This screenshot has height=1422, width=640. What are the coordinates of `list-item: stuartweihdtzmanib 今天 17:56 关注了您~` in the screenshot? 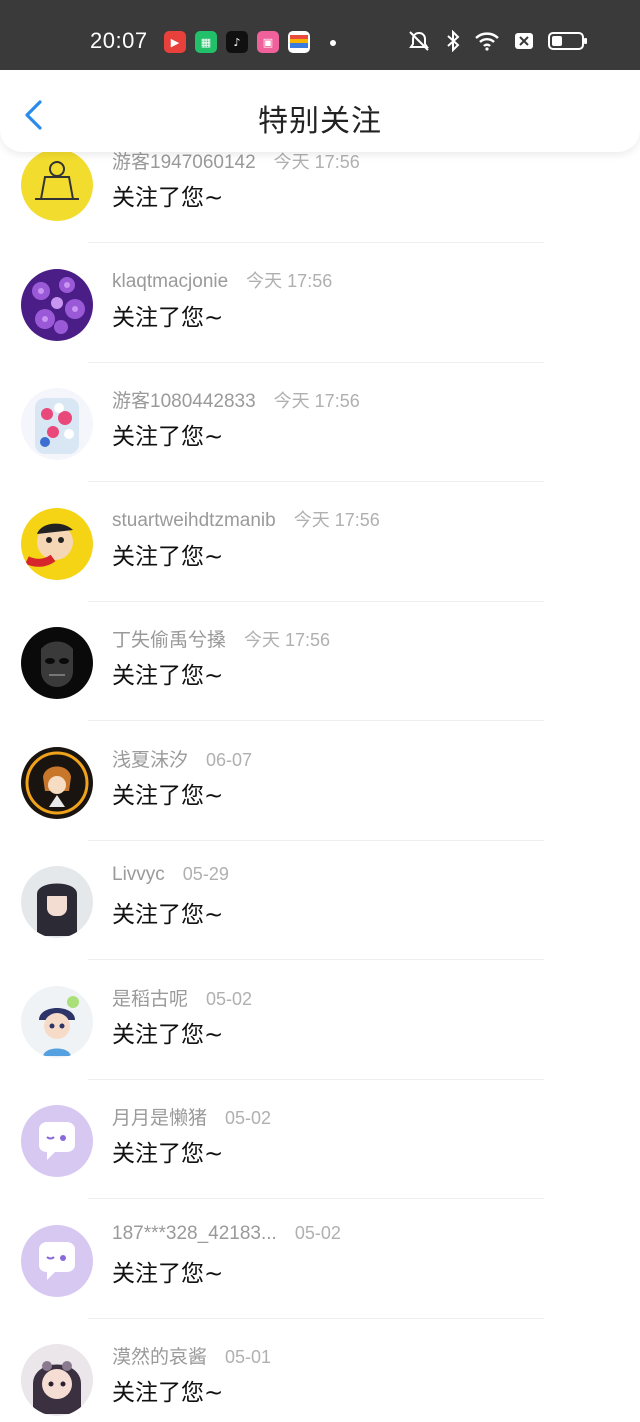 It's located at (320, 554).